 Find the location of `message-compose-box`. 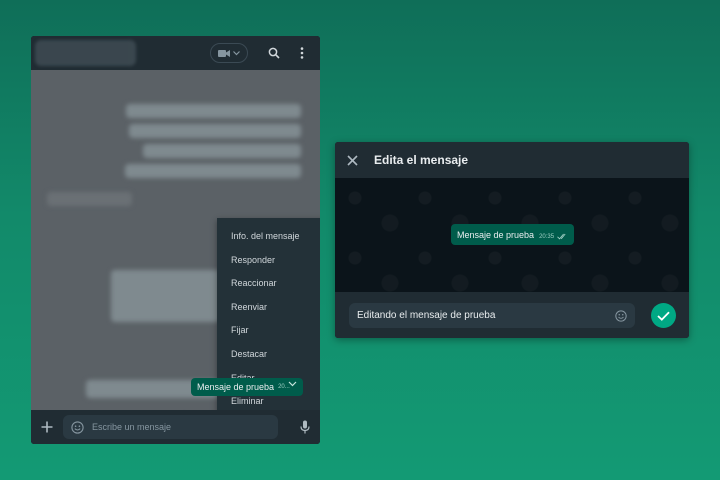

message-compose-box is located at coordinates (170, 427).